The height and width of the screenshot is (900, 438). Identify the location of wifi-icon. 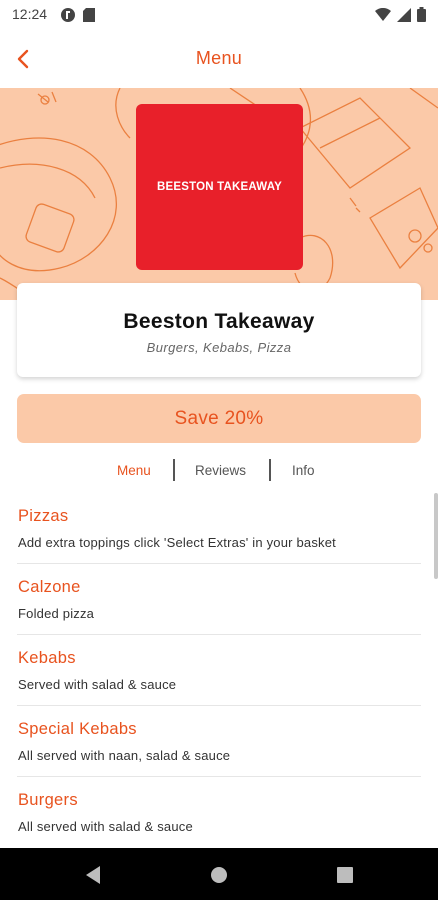
(383, 14).